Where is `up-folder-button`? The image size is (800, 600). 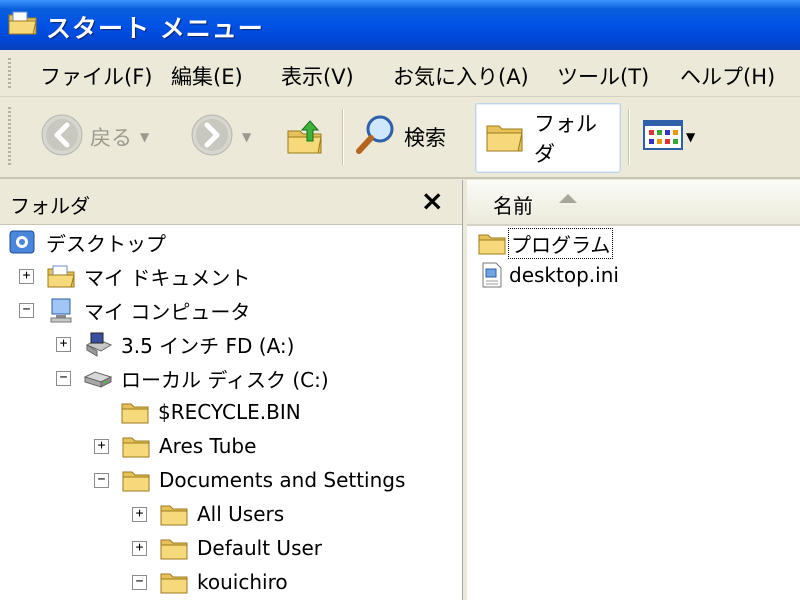
up-folder-button is located at coordinates (306, 137).